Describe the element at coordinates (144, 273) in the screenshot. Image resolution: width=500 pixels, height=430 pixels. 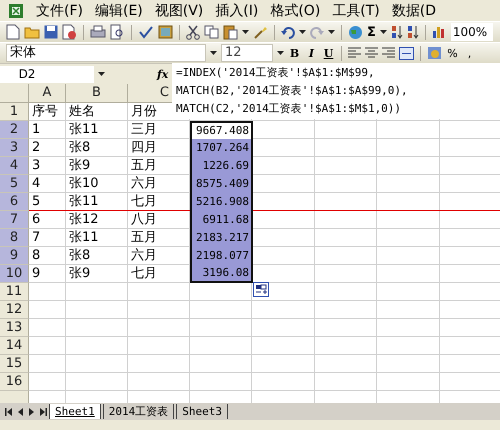
I see `table-cell: 七月` at that location.